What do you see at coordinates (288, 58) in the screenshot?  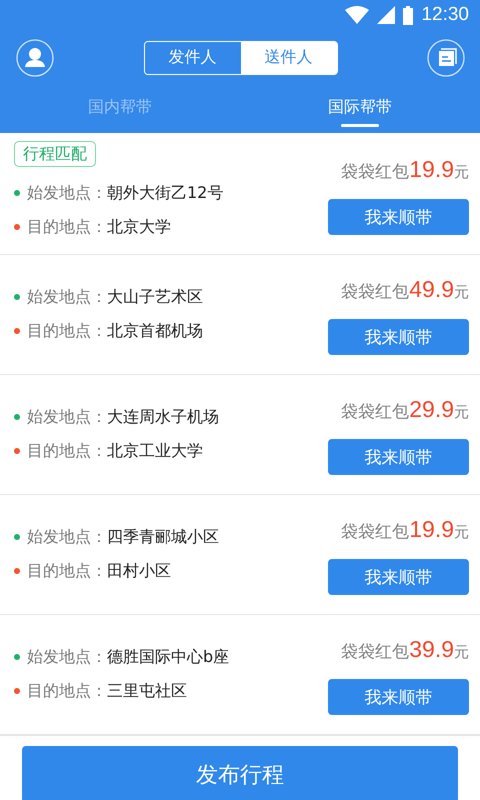 I see `segment-button: 送件人` at bounding box center [288, 58].